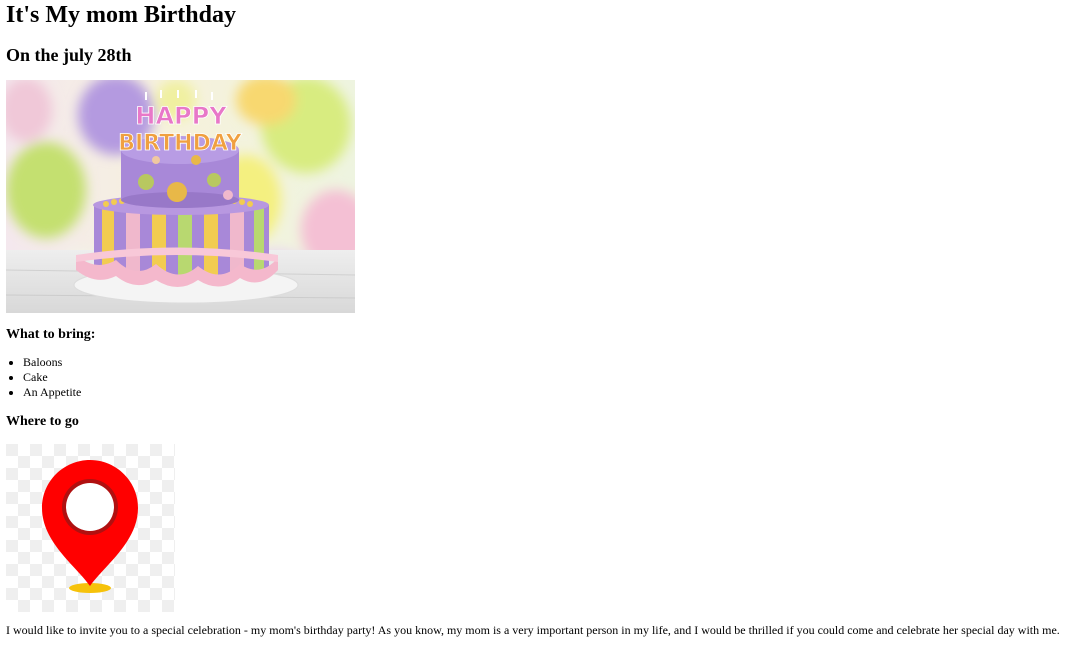 Image resolution: width=1068 pixels, height=647 pixels. Describe the element at coordinates (90, 528) in the screenshot. I see `map-pin-icon` at that location.